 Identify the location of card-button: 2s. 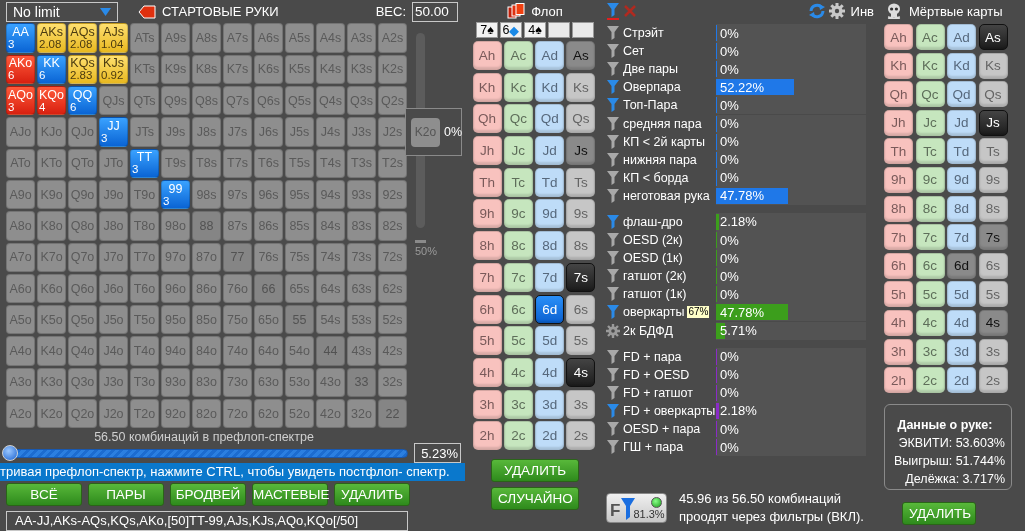
(581, 436).